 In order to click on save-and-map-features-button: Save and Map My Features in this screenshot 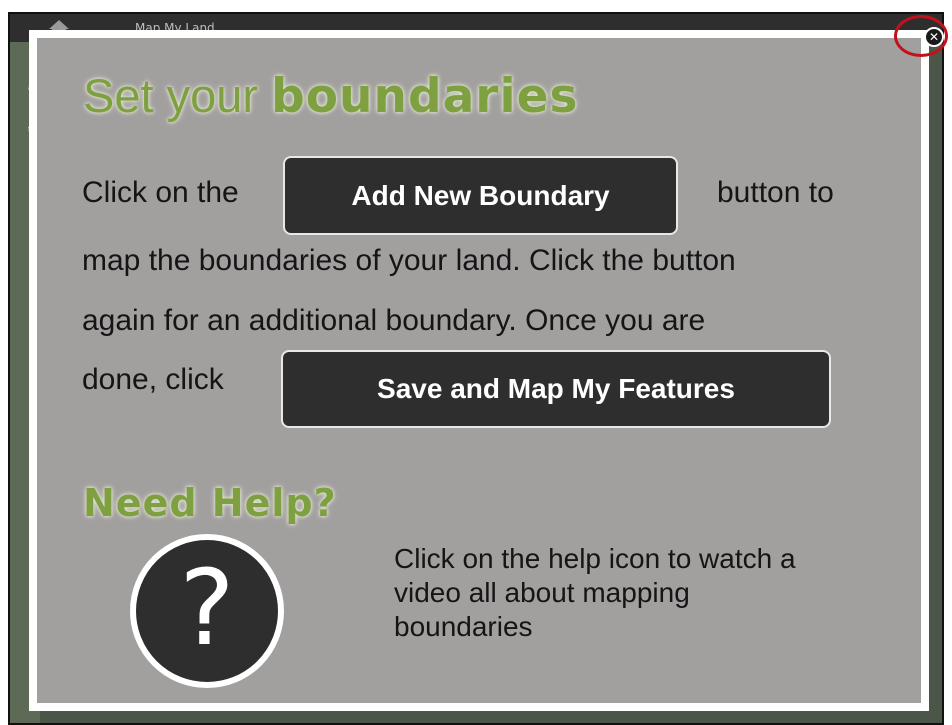, I will do `click(556, 389)`.